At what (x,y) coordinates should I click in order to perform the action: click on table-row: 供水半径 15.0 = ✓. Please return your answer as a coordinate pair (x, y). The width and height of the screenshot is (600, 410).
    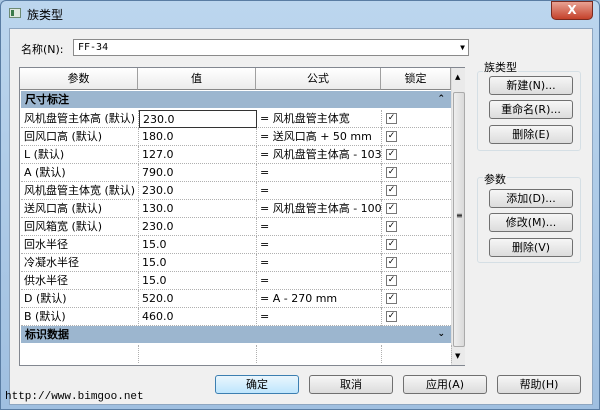
    Looking at the image, I should click on (236, 281).